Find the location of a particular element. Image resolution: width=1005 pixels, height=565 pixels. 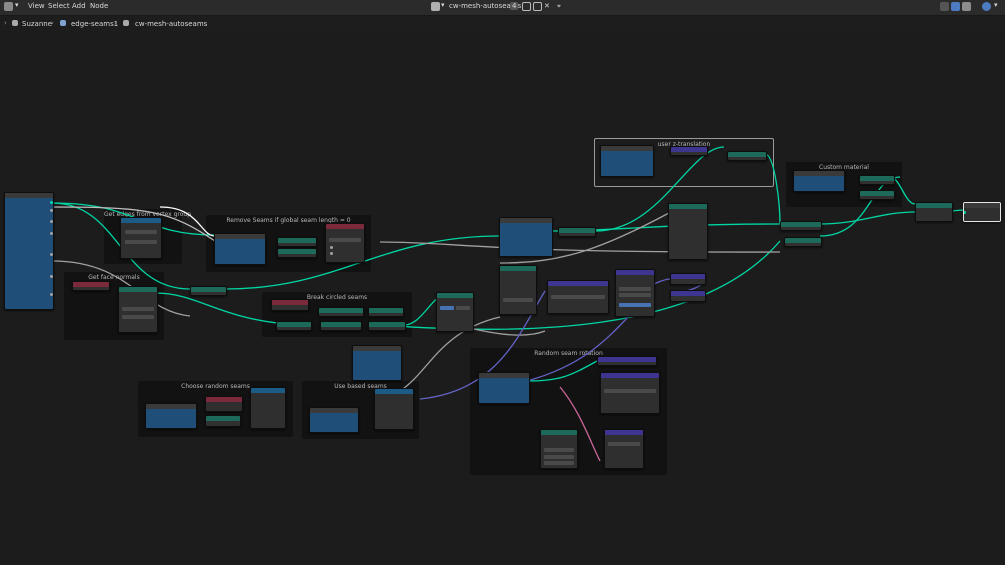

pin-icon: ⌖ is located at coordinates (559, 6).